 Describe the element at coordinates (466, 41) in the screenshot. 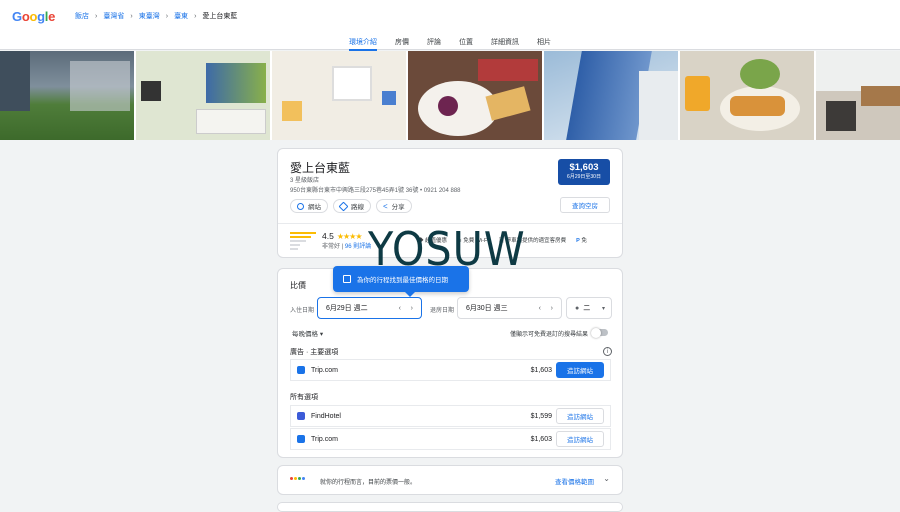

I see `tab-location: 位置` at that location.